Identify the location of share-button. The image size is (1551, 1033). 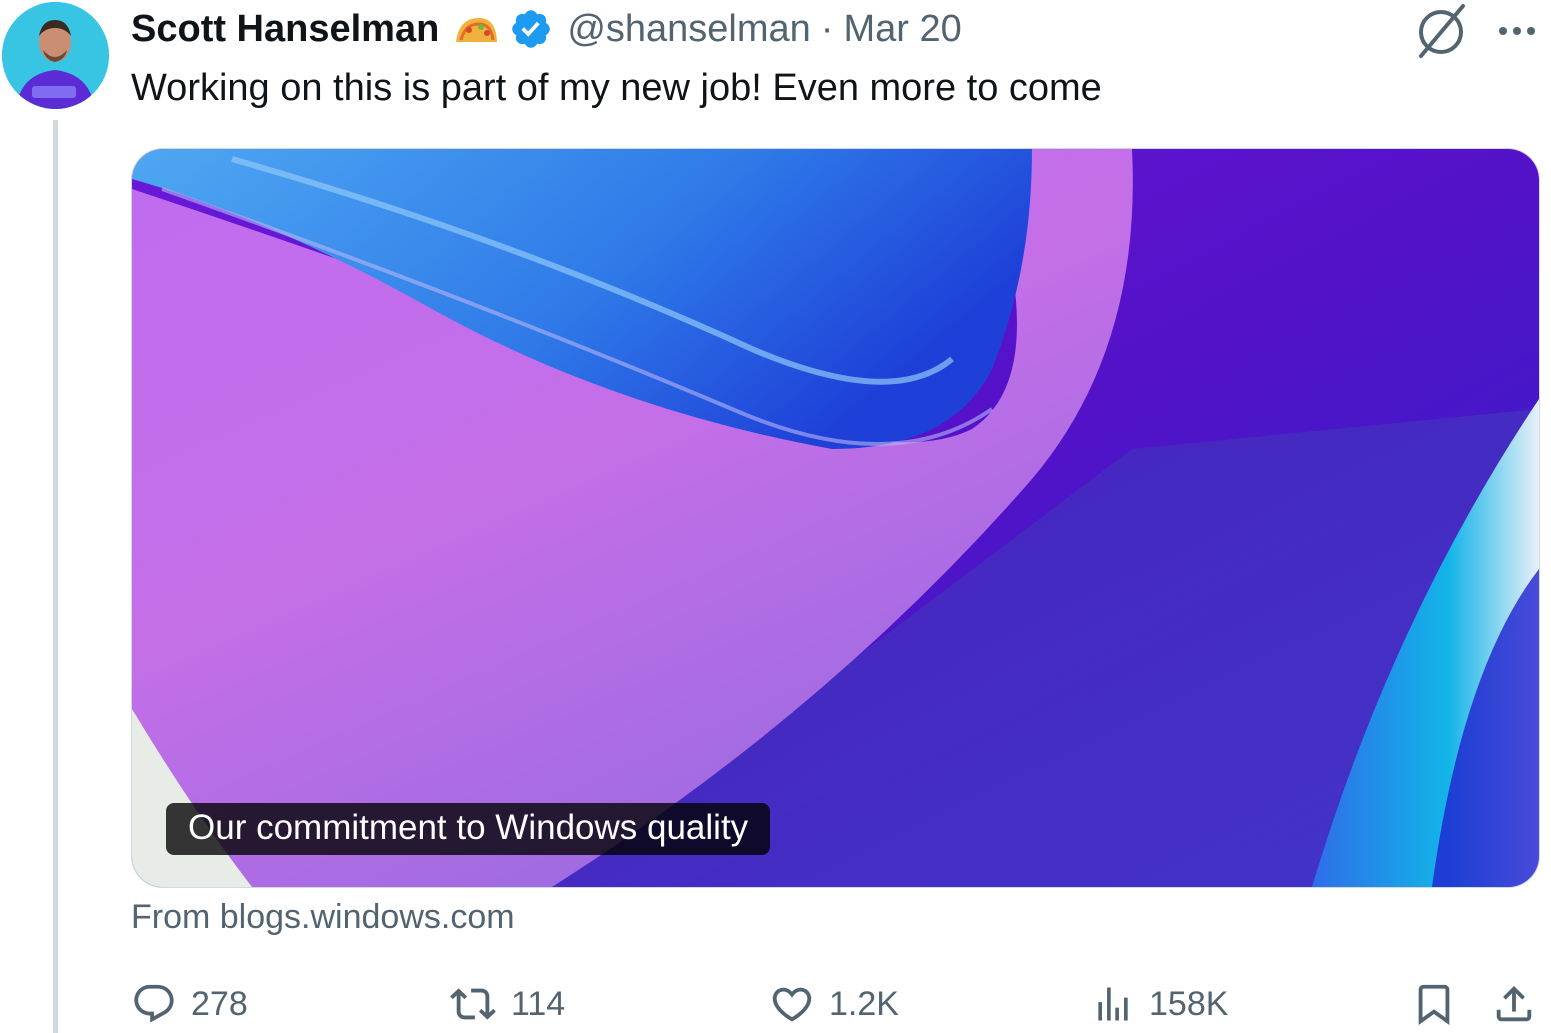
(1514, 1004).